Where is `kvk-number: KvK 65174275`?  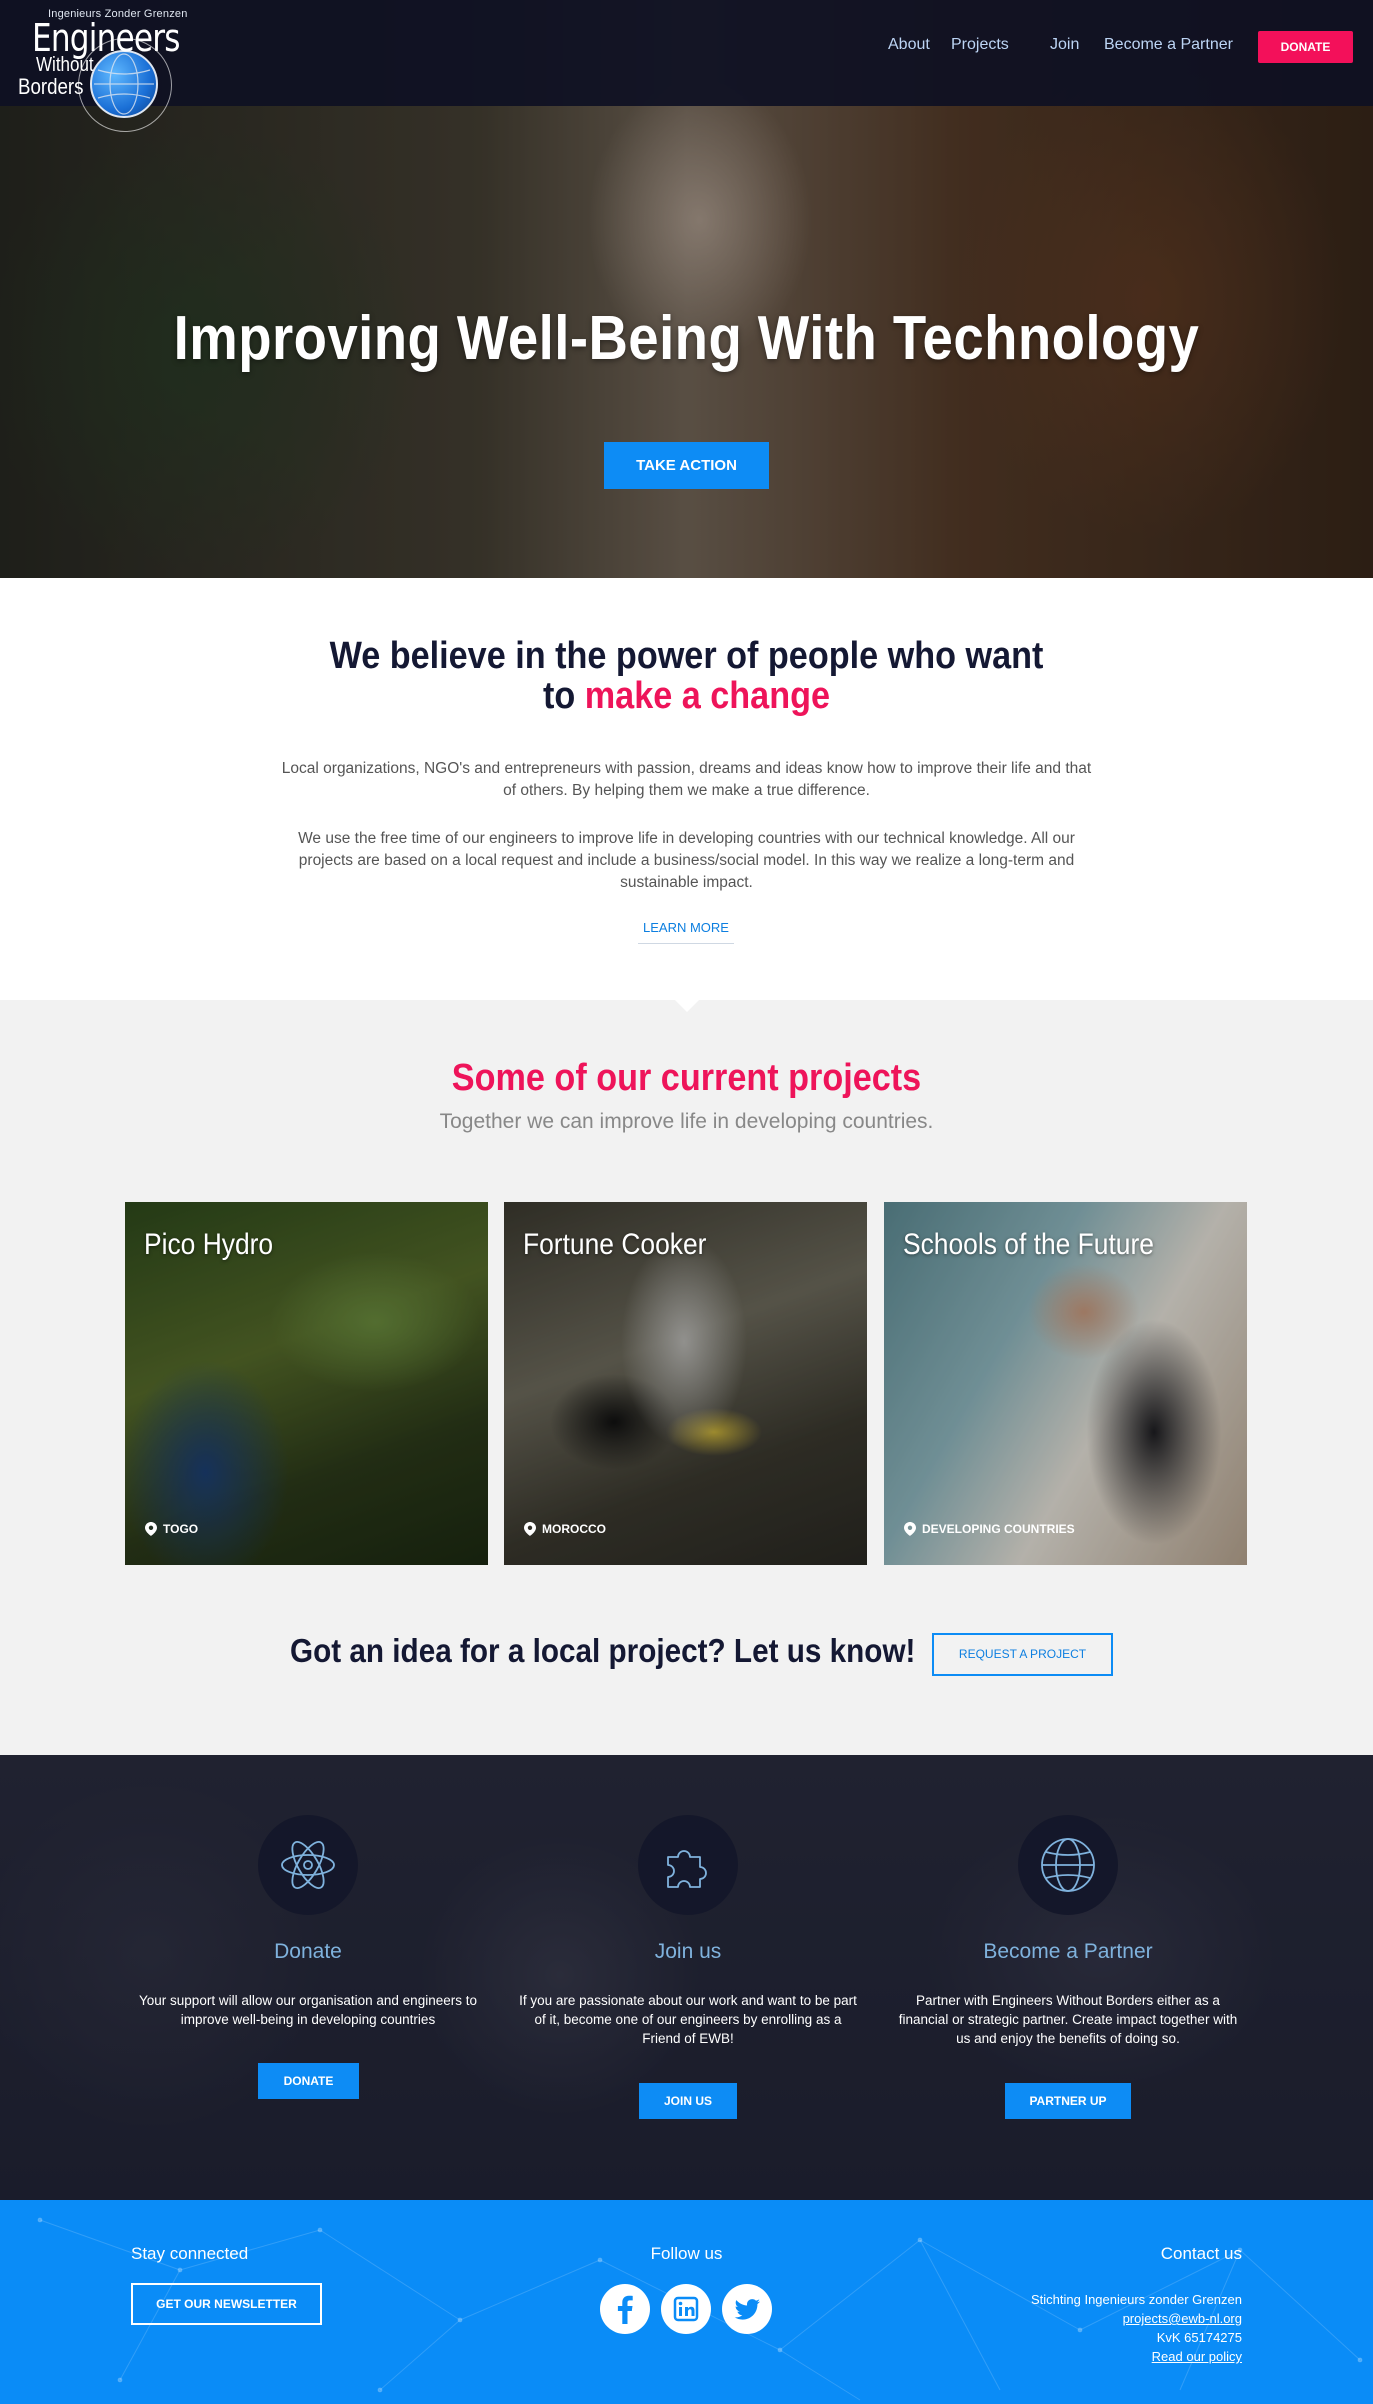 kvk-number: KvK 65174275 is located at coordinates (1199, 2337).